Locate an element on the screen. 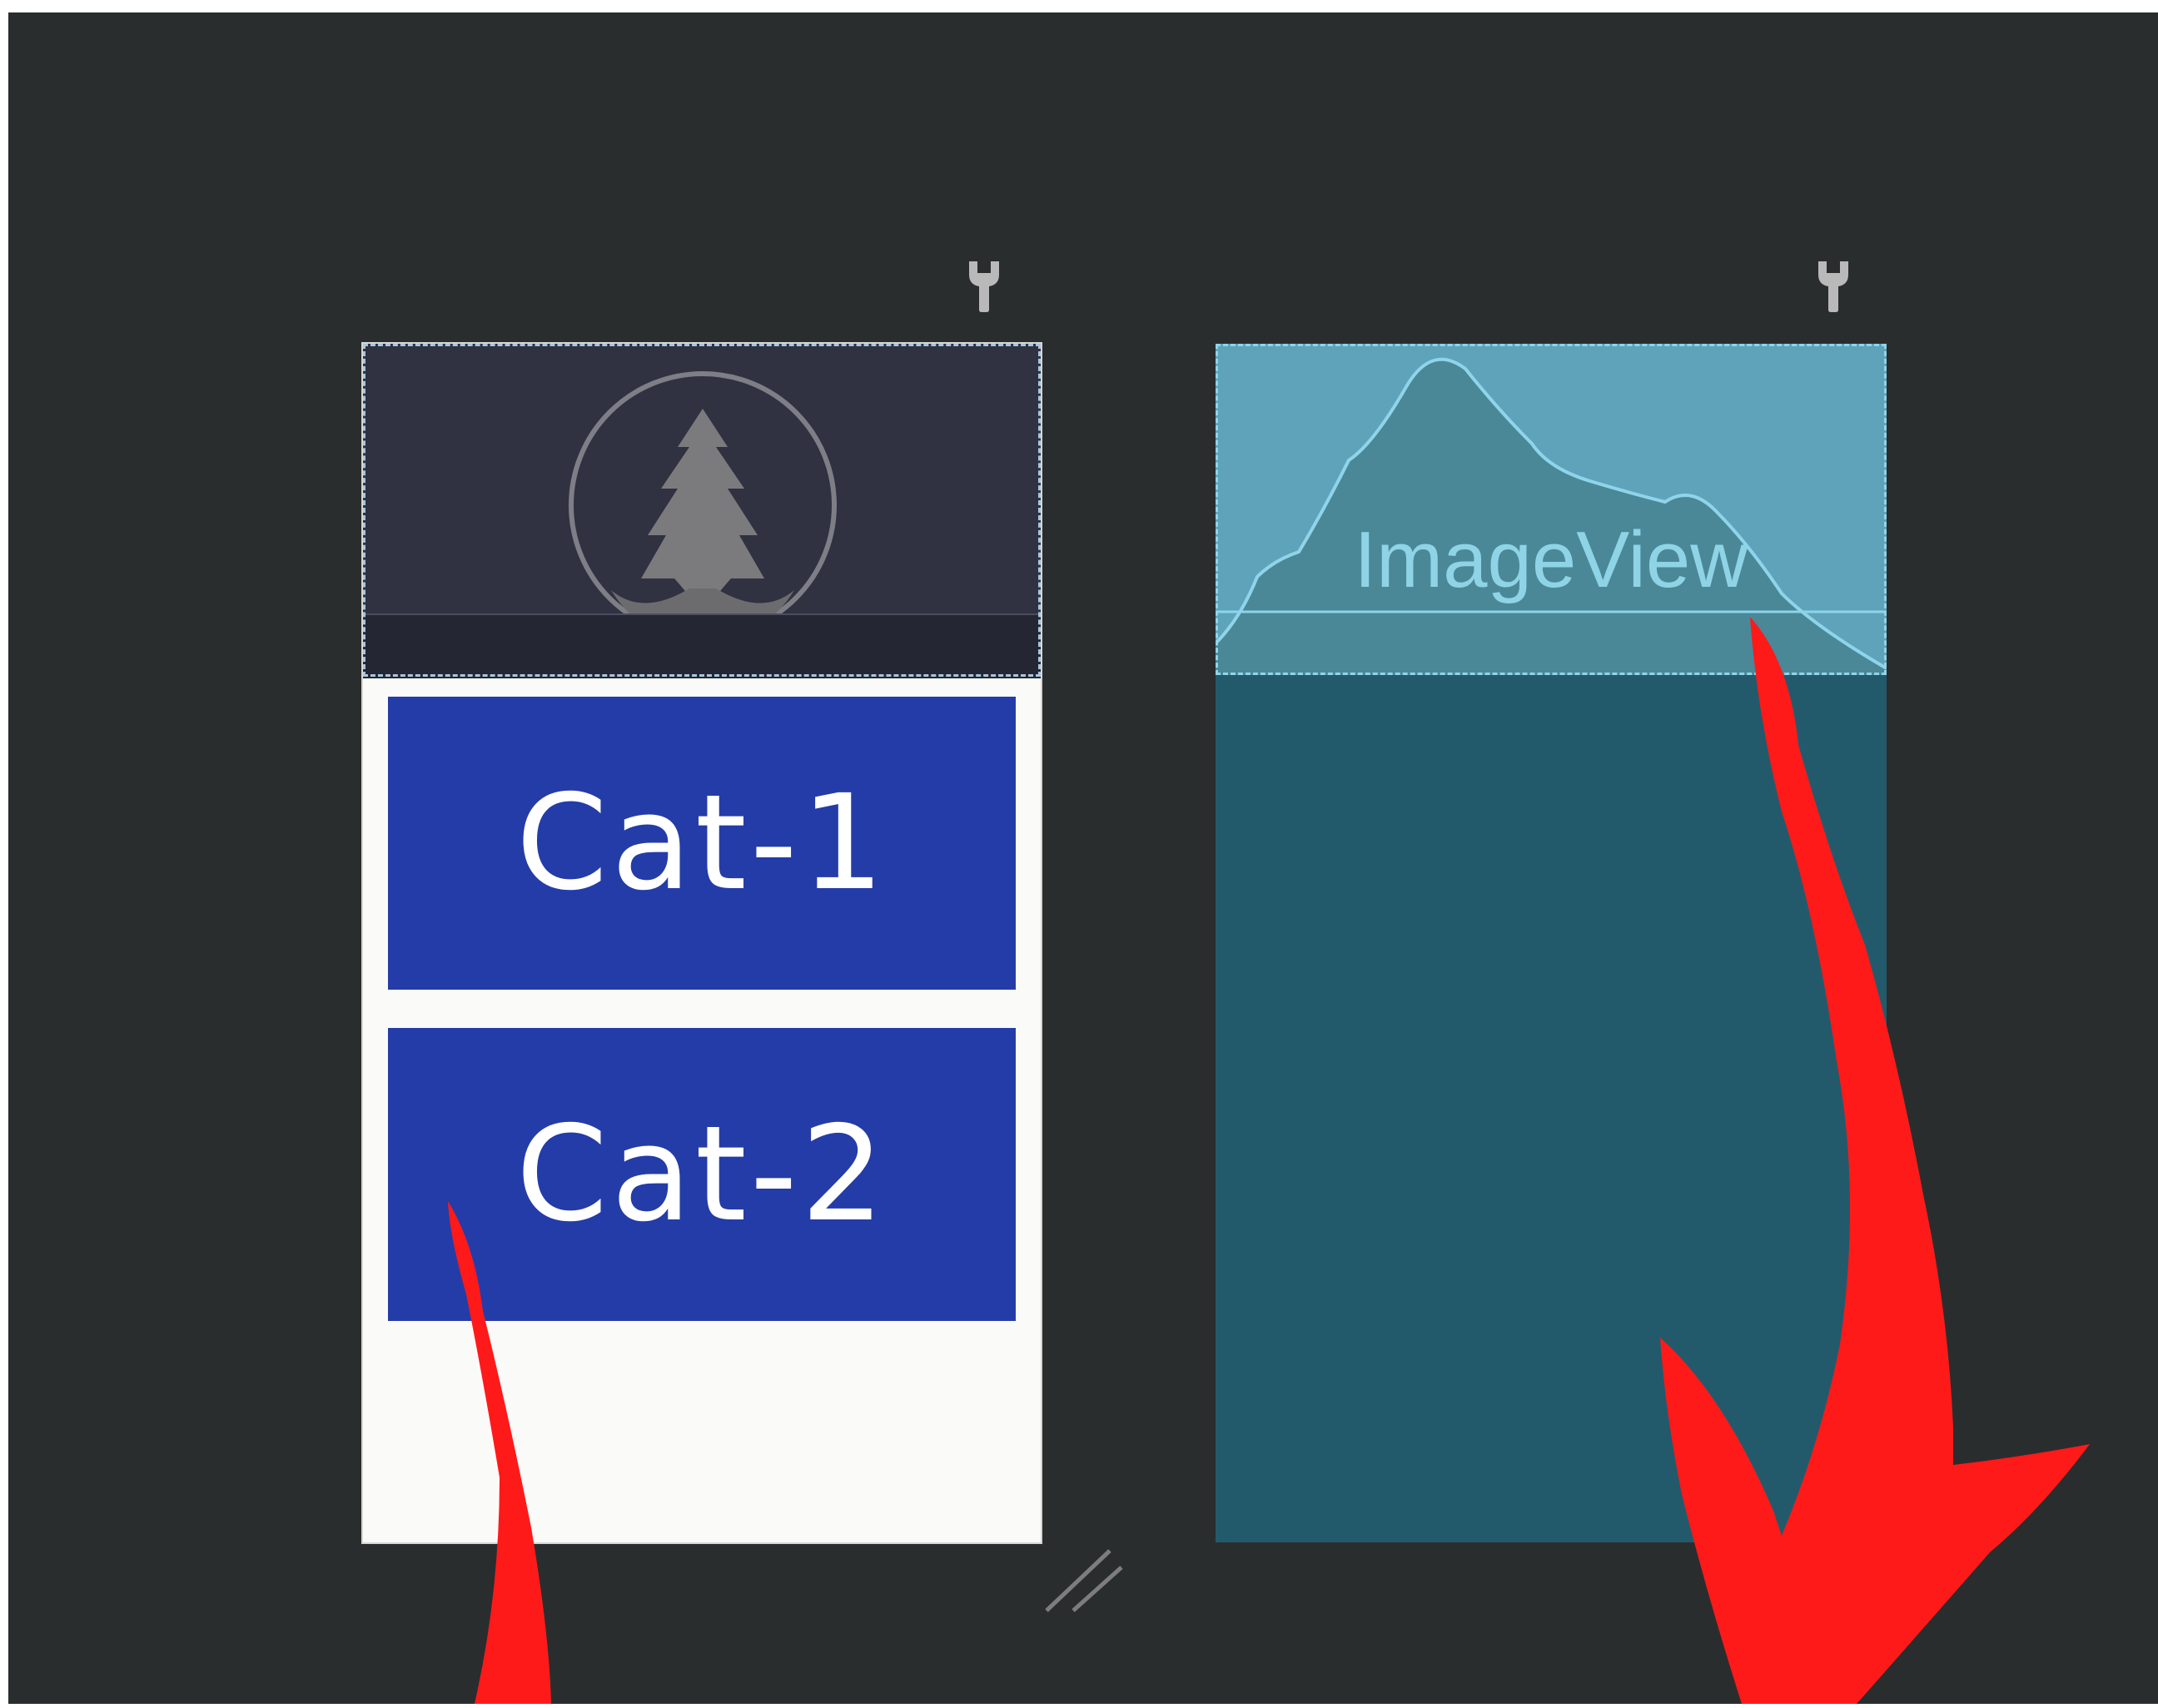 The width and height of the screenshot is (2158, 1708). header-view is located at coordinates (702, 511).